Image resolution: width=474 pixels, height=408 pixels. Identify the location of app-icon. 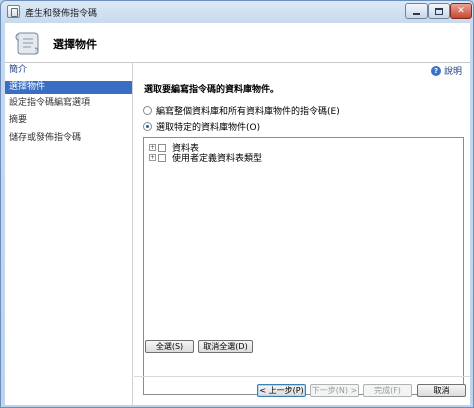
(13, 11).